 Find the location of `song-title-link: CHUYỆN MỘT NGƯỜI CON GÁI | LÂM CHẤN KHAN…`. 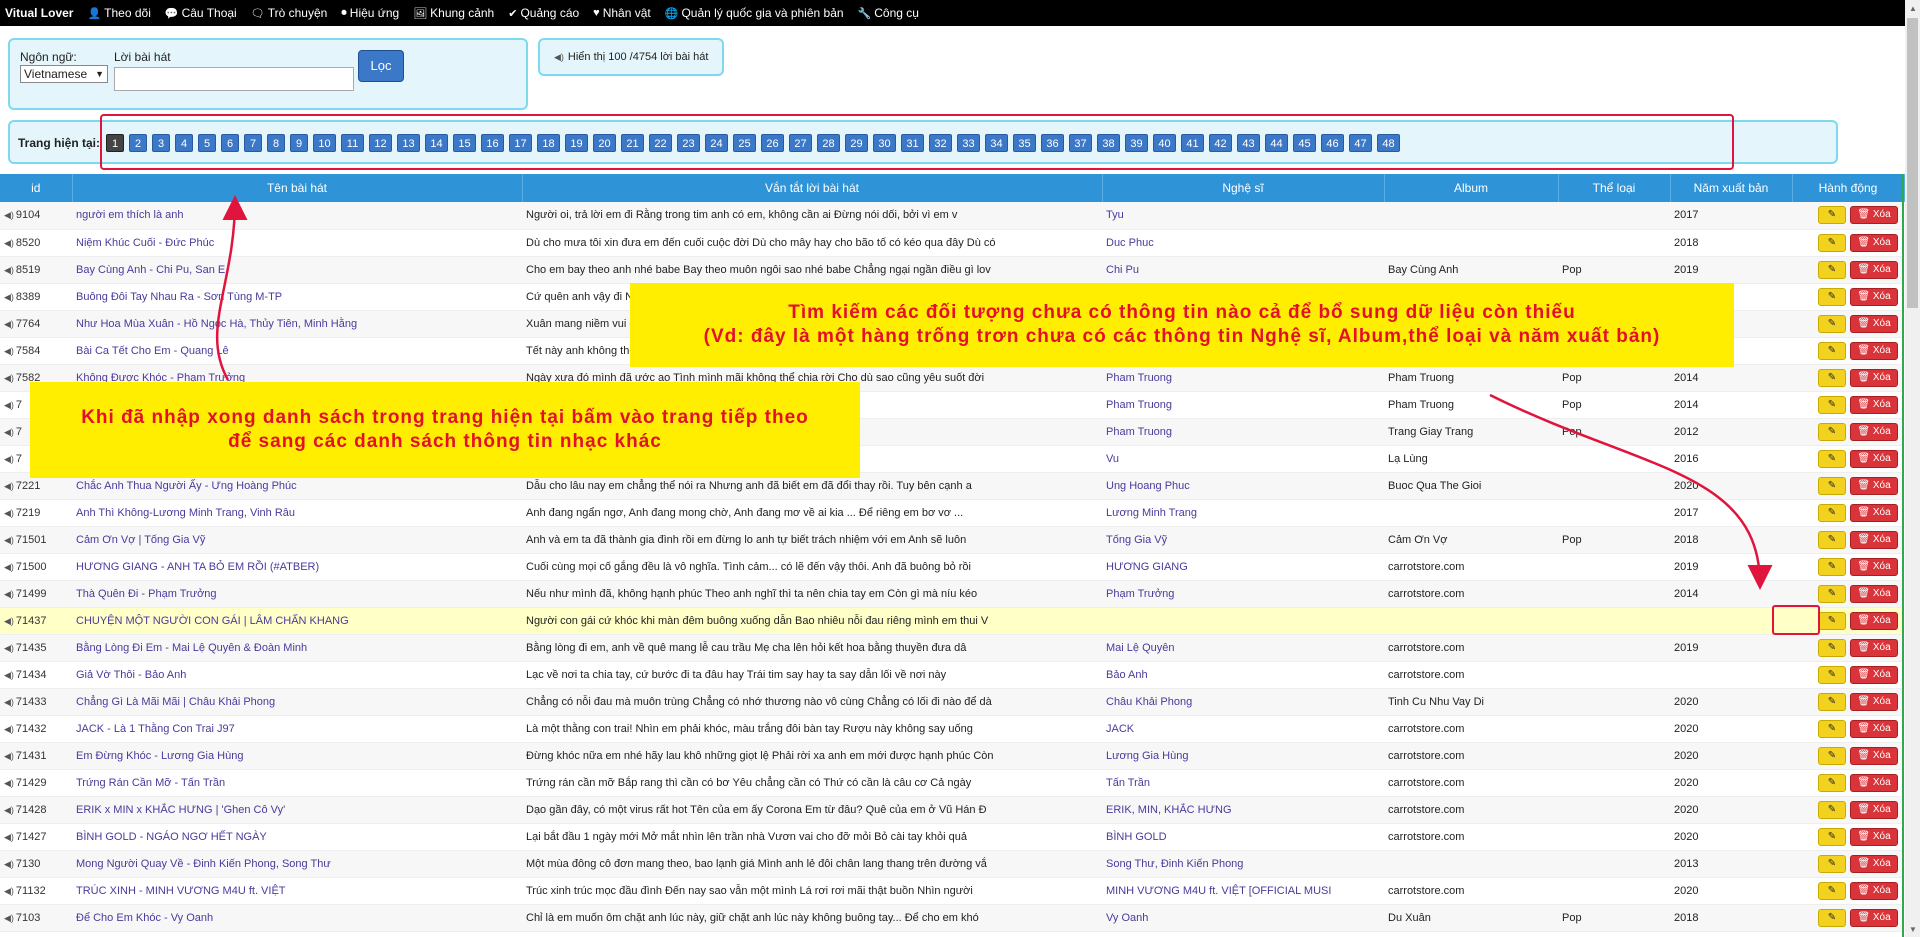

song-title-link: CHUYỆN MỘT NGƯỜI CON GÁI | LÂM CHẤN KHAN… is located at coordinates (212, 621).